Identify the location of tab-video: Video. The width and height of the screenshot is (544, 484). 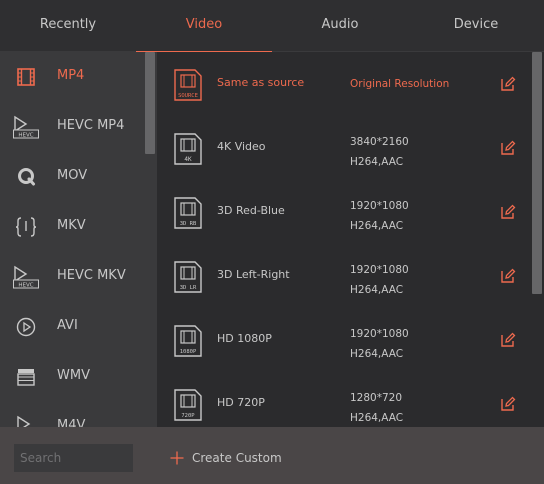
(204, 26).